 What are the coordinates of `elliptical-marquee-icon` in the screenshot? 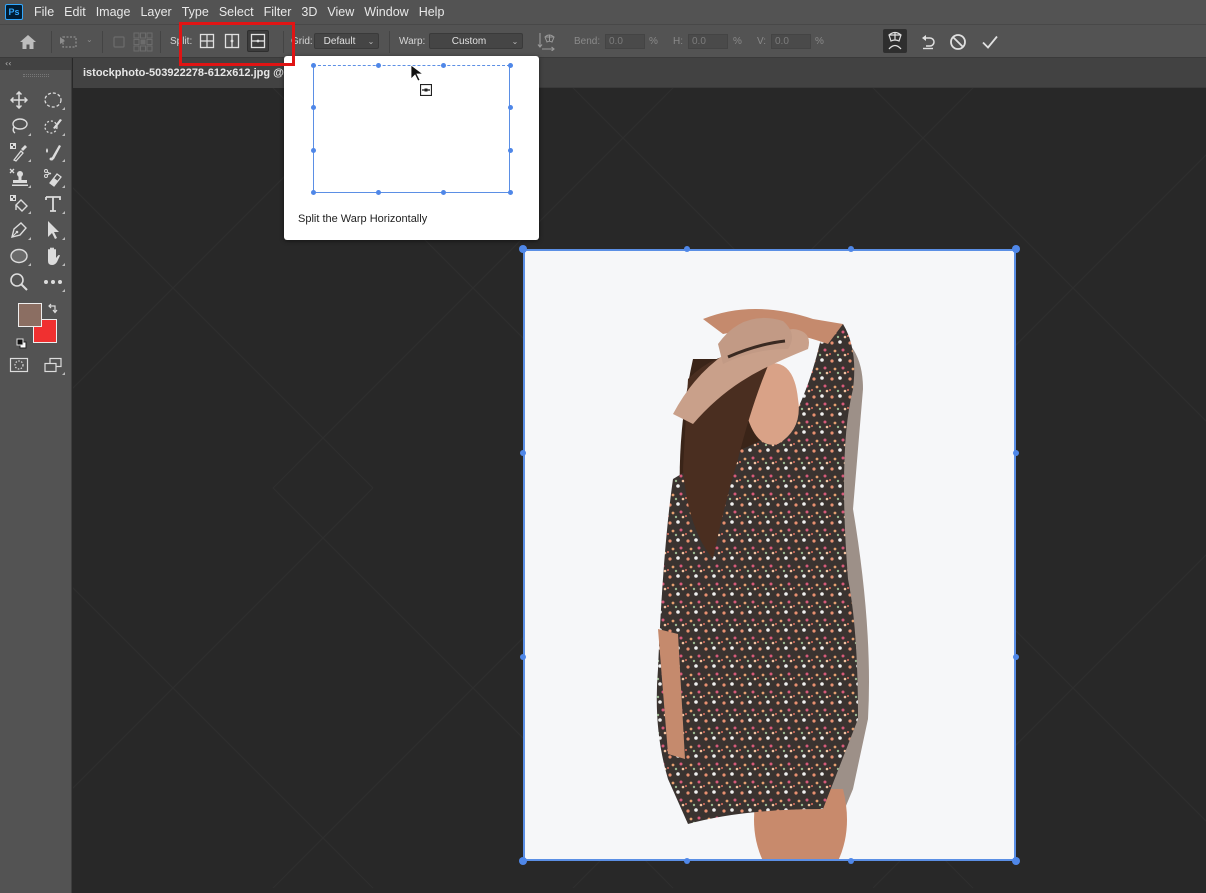 It's located at (53, 100).